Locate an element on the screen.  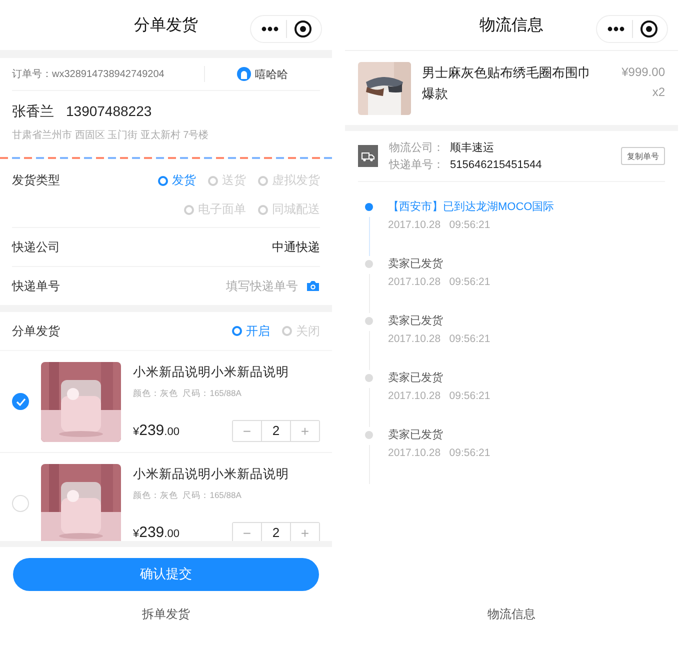
product-quantity: x2 is located at coordinates (658, 92).